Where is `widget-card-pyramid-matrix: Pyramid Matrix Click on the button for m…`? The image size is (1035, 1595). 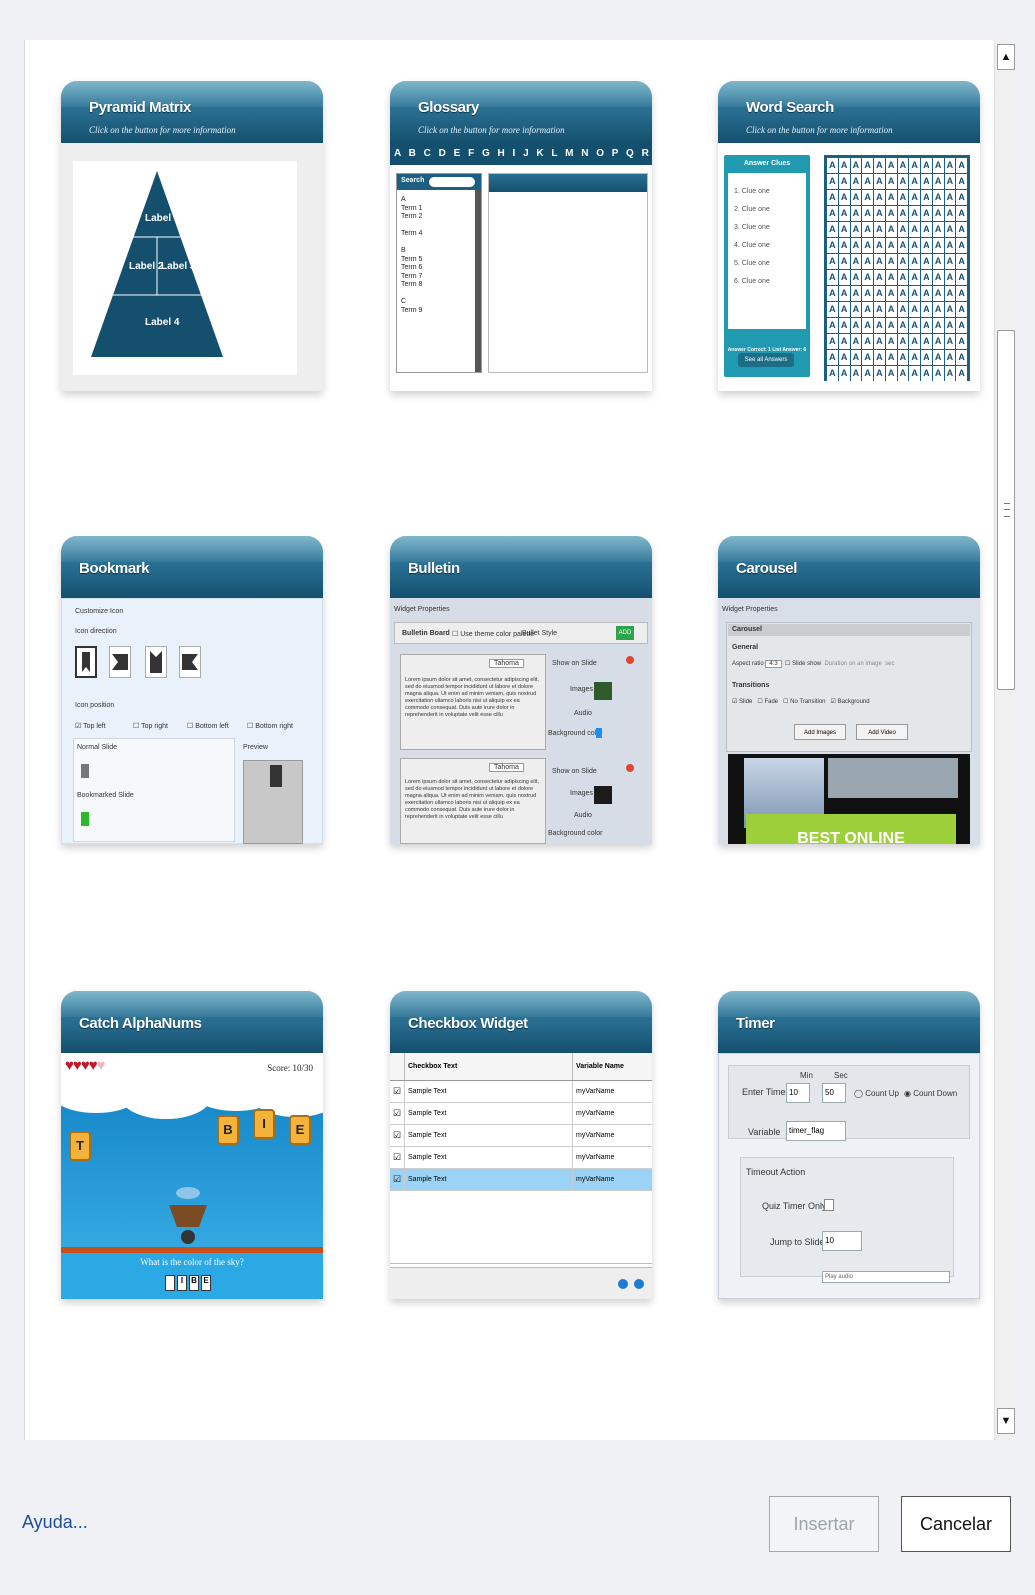
widget-card-pyramid-matrix: Pyramid Matrix Click on the button for m… is located at coordinates (192, 236).